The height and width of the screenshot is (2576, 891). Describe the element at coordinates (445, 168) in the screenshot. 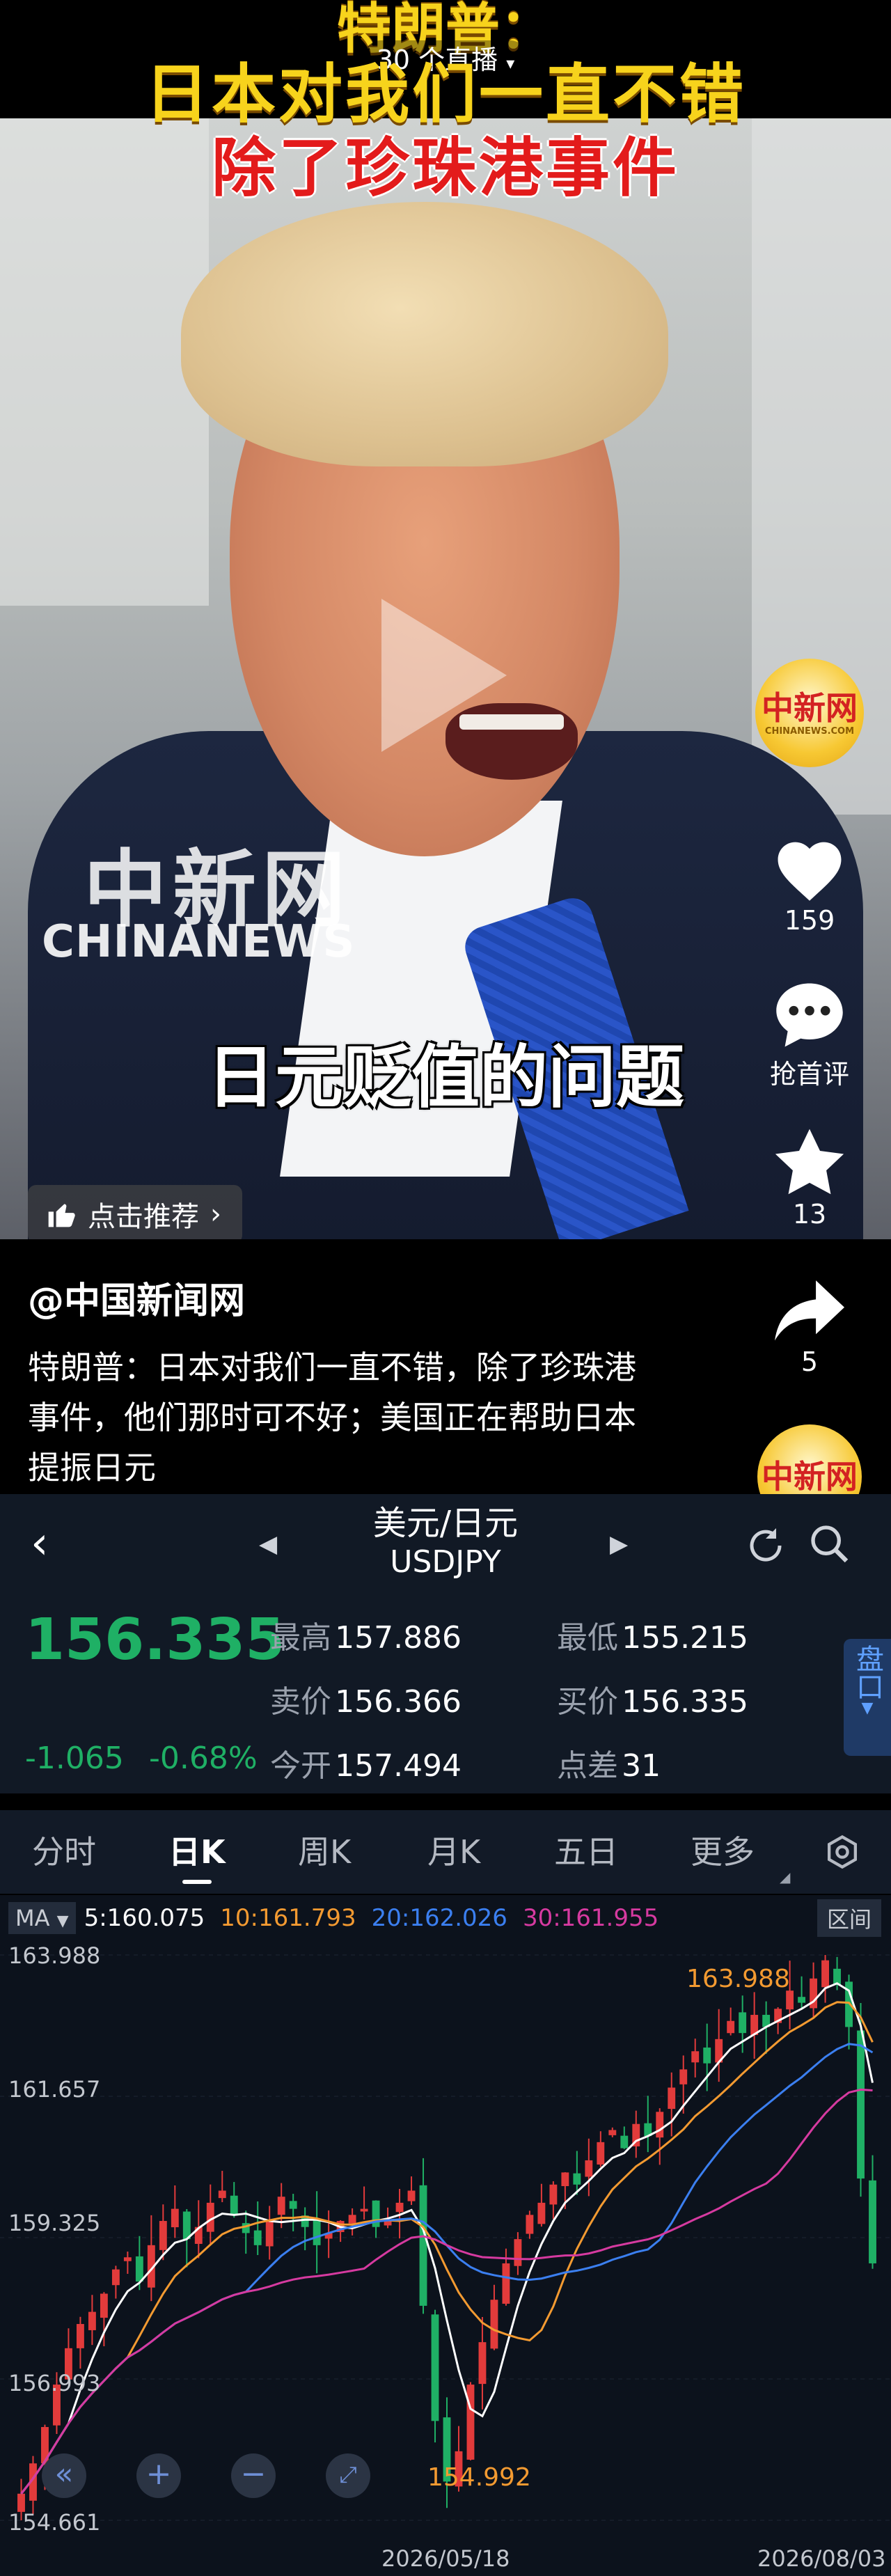

I see `video-title-line3: 除了珍珠港事件` at that location.